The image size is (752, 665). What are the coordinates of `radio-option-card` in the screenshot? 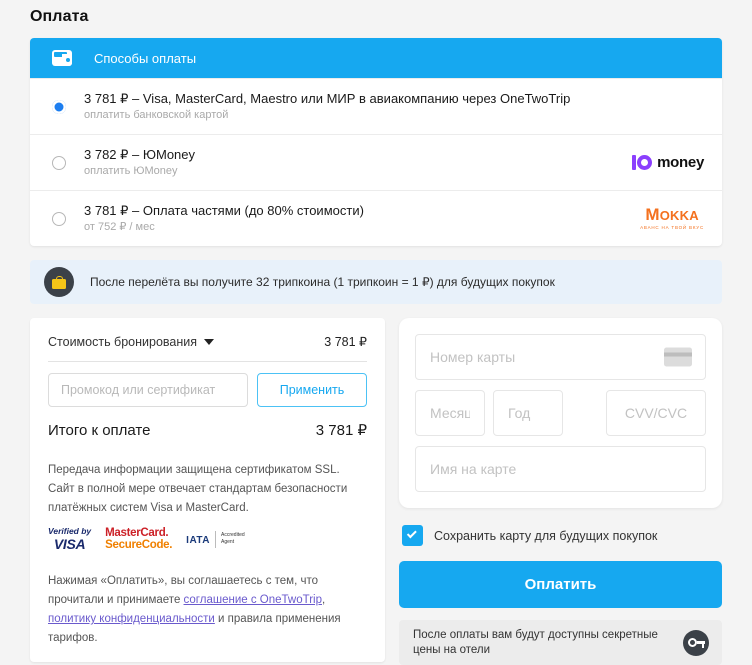 It's located at (59, 106).